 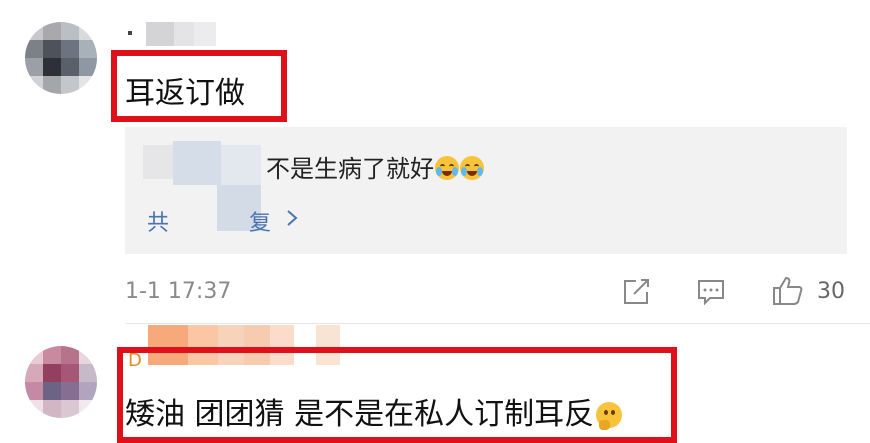 What do you see at coordinates (260, 223) in the screenshot?
I see `view-replies-label-end: 复` at bounding box center [260, 223].